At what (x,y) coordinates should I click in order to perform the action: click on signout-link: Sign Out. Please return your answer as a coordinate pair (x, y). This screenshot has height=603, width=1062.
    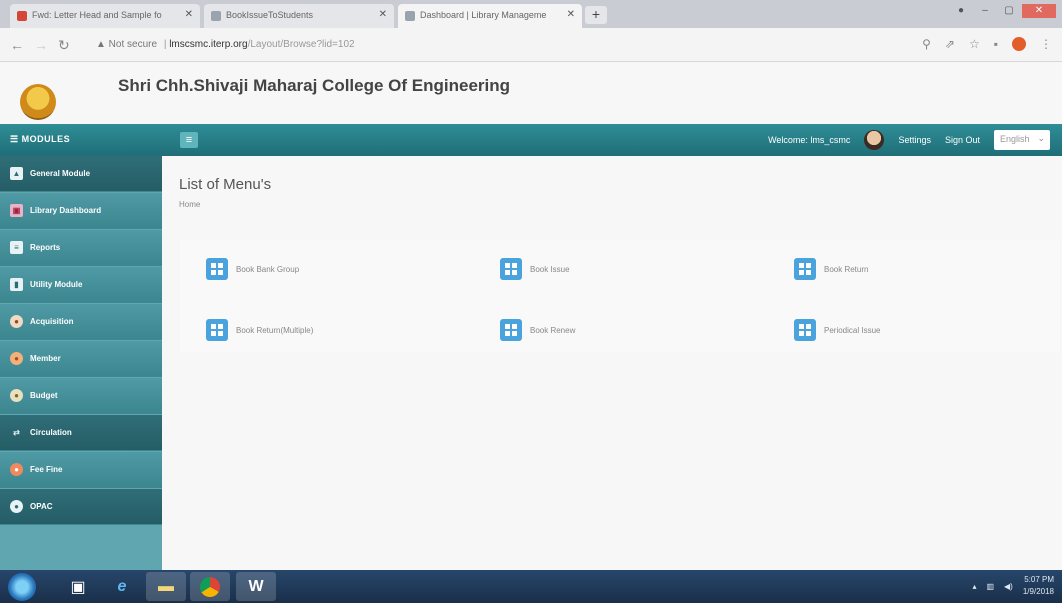
    Looking at the image, I should click on (962, 140).